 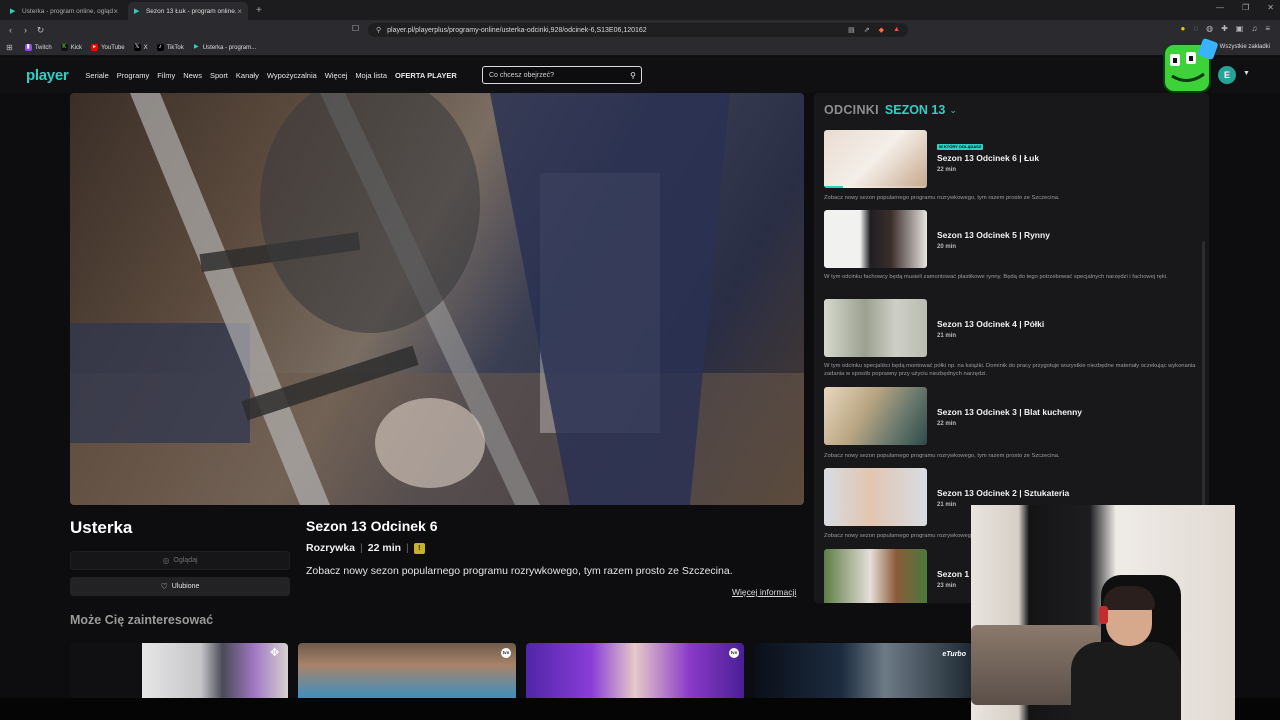 I want to click on more-info-link: Więcej informacji, so click(x=764, y=592).